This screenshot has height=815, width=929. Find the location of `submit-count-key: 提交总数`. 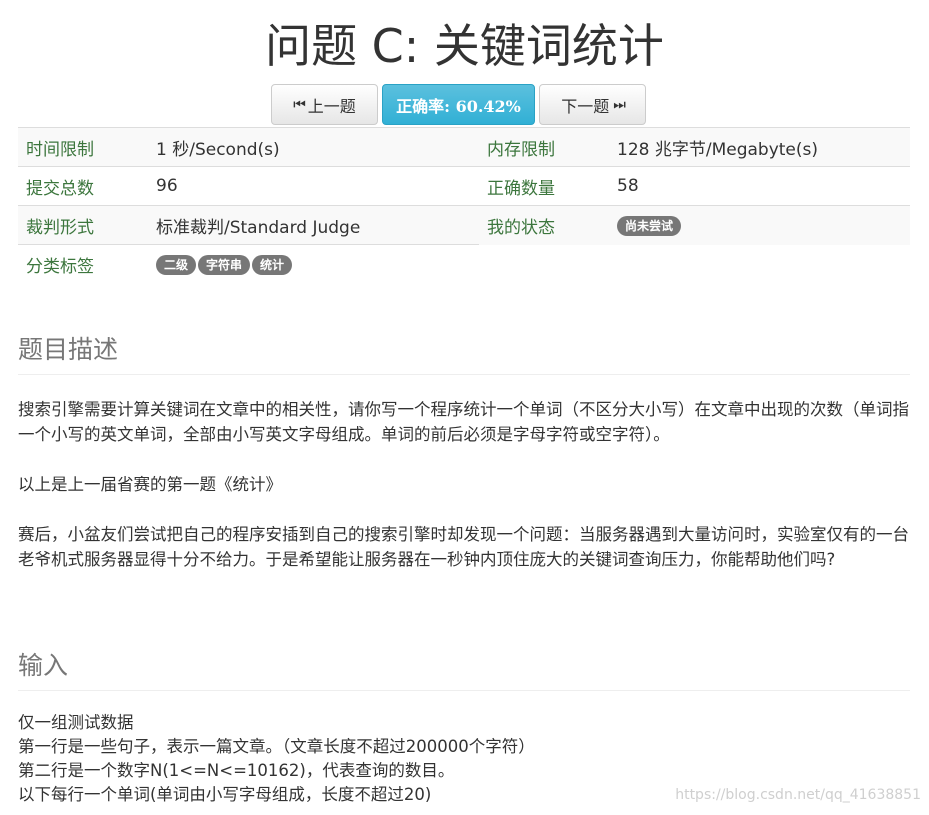

submit-count-key: 提交总数 is located at coordinates (83, 186).